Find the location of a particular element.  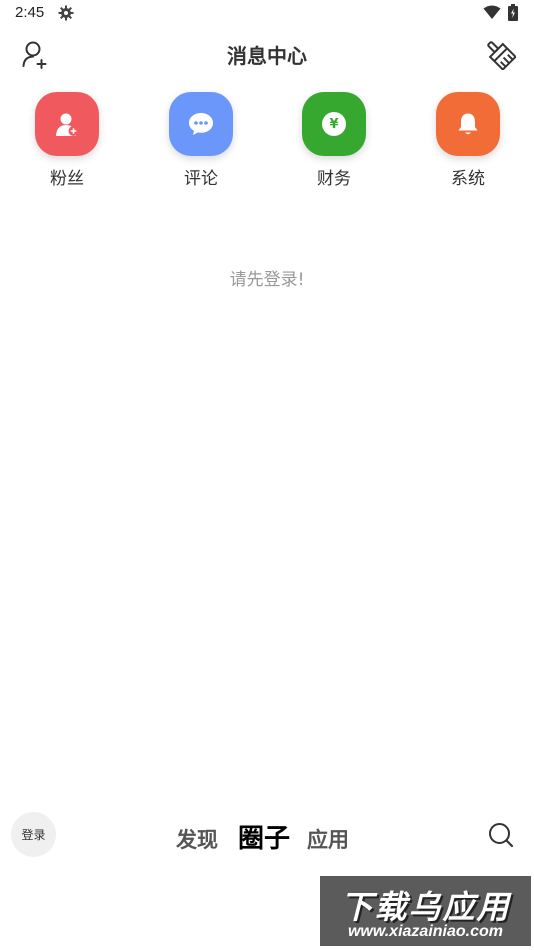

category-finance: ¥ 财务 is located at coordinates (334, 142).